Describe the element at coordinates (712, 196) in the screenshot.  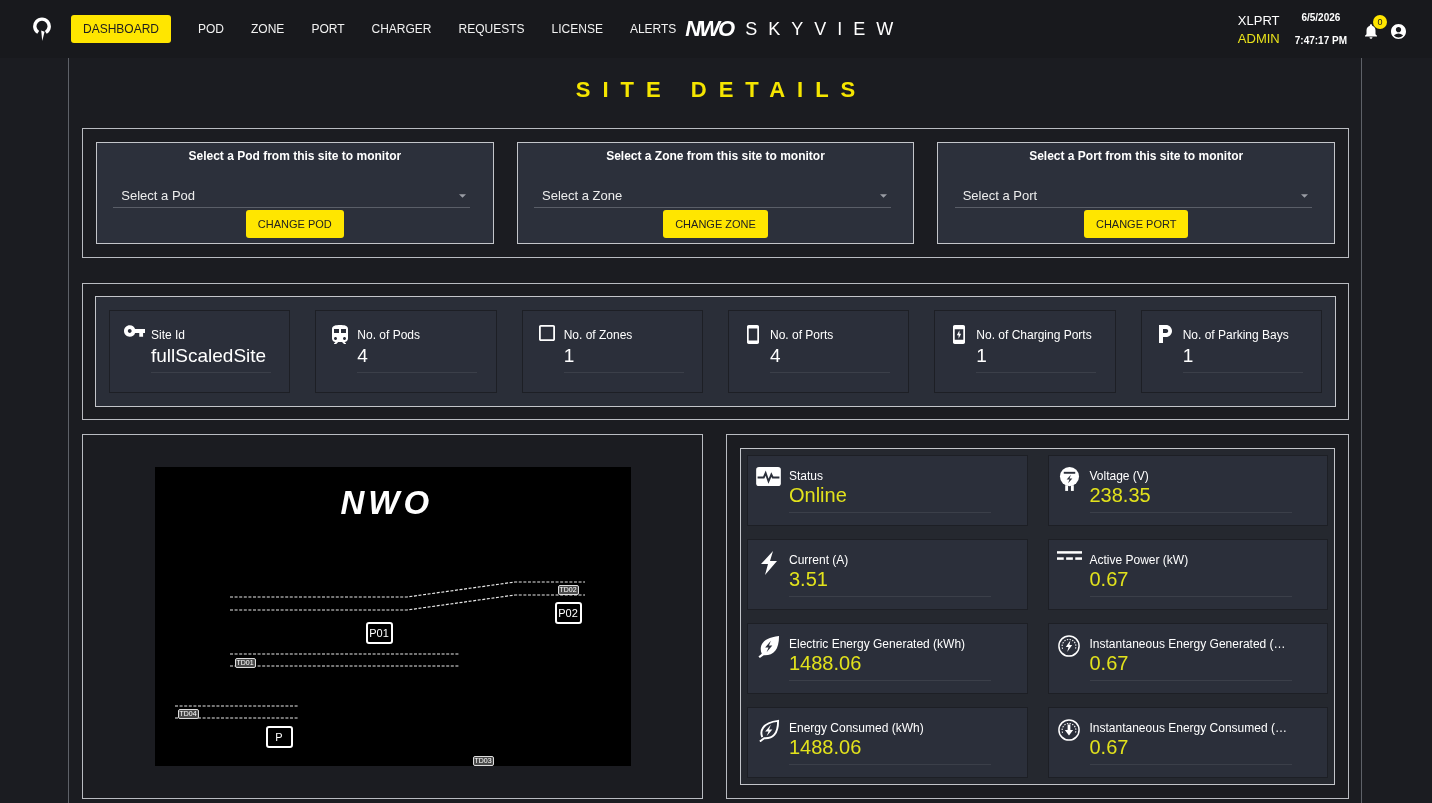
I see `select-dropdown: Select a Zone` at that location.